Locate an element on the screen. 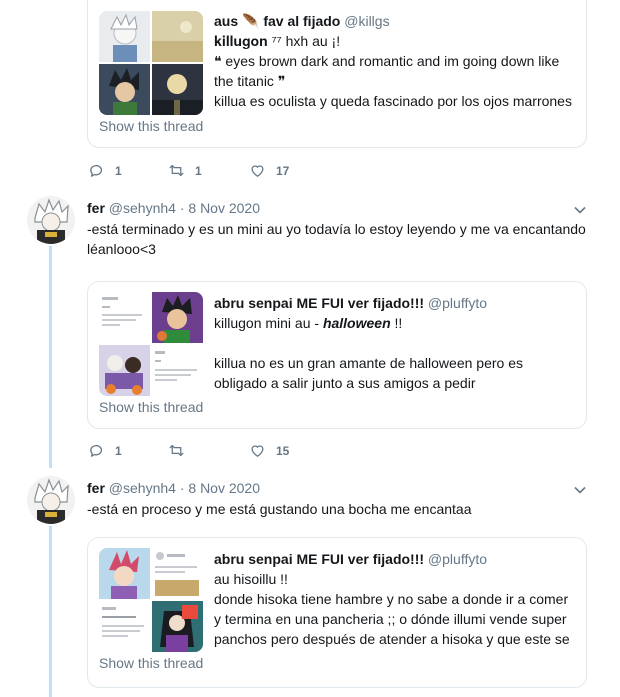 The image size is (620, 697). quote-text-suffix: !! is located at coordinates (396, 323).